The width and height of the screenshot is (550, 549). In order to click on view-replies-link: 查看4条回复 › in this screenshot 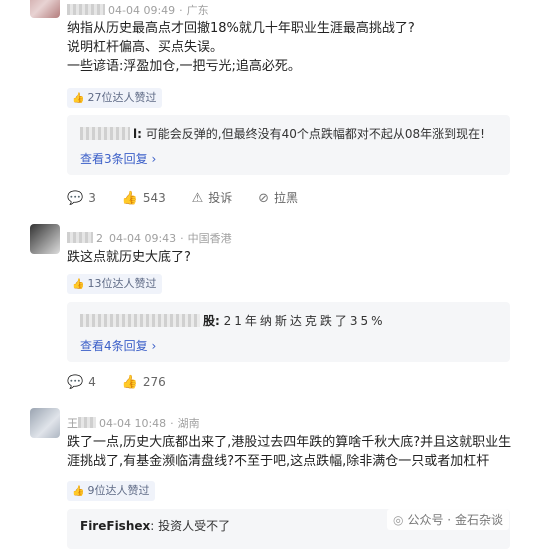, I will do `click(118, 345)`.